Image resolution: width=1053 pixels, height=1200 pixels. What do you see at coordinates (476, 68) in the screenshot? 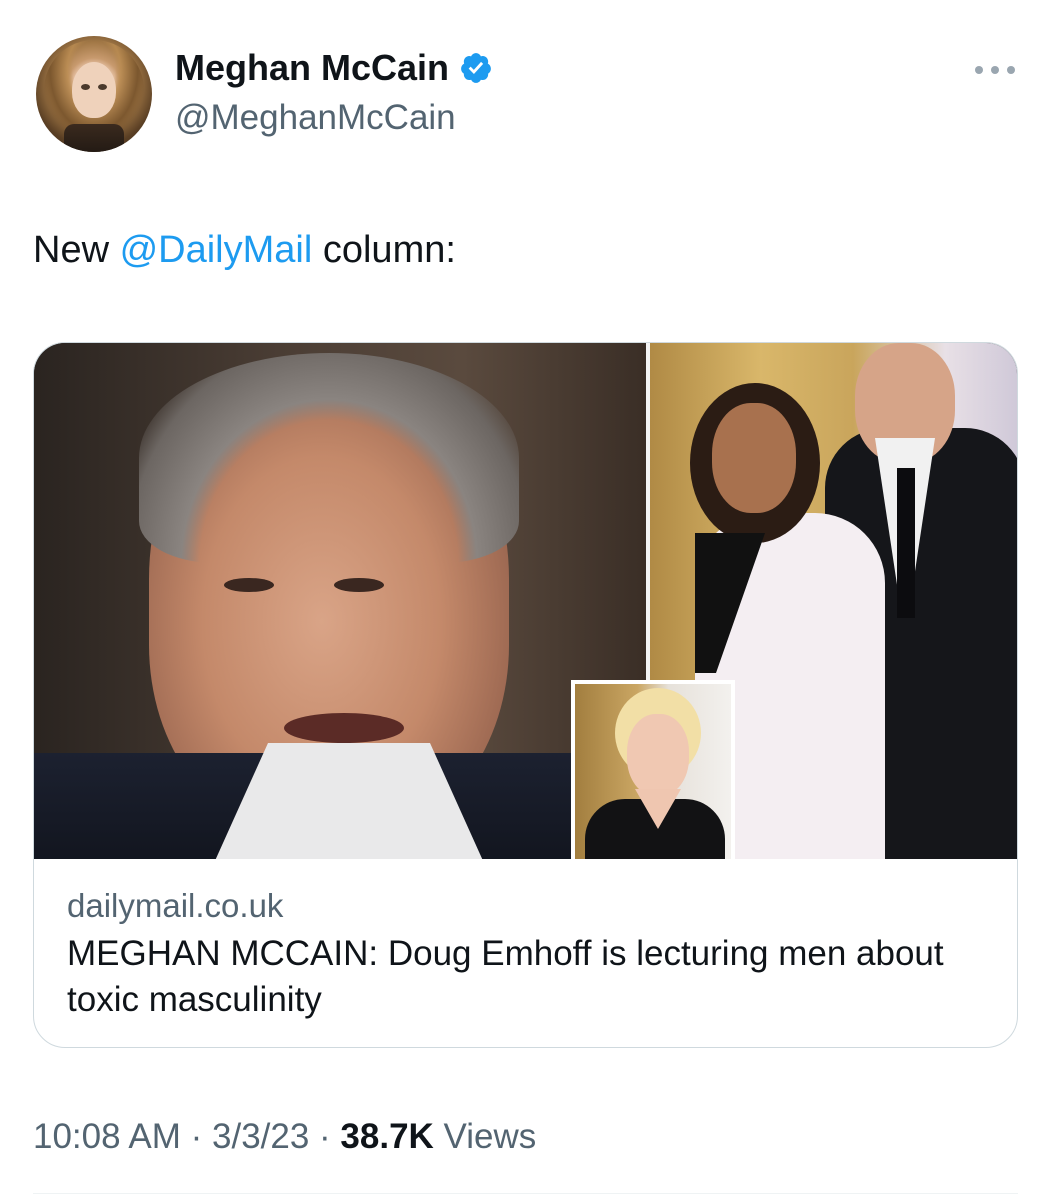
I see `verified-badge-icon` at bounding box center [476, 68].